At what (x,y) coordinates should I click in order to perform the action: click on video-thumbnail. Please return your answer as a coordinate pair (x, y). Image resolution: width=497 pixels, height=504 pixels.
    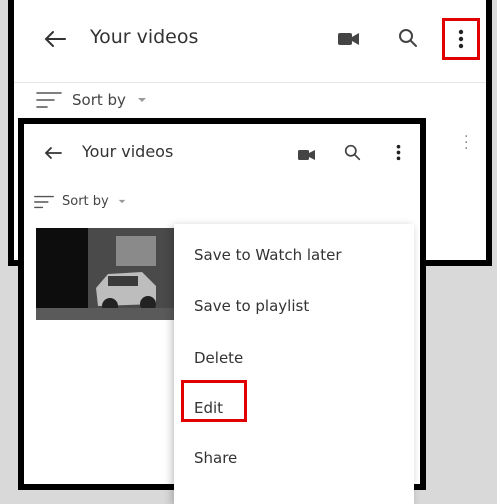
    Looking at the image, I should click on (106, 274).